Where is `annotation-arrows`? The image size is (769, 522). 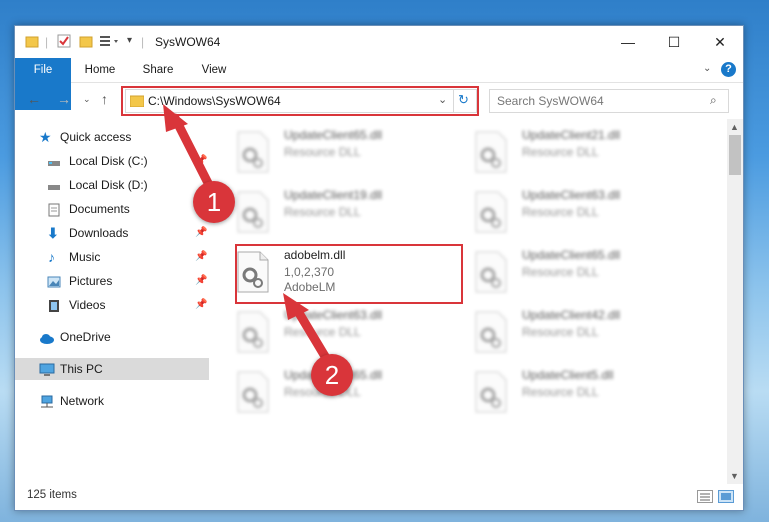 annotation-arrows is located at coordinates (247, 233).